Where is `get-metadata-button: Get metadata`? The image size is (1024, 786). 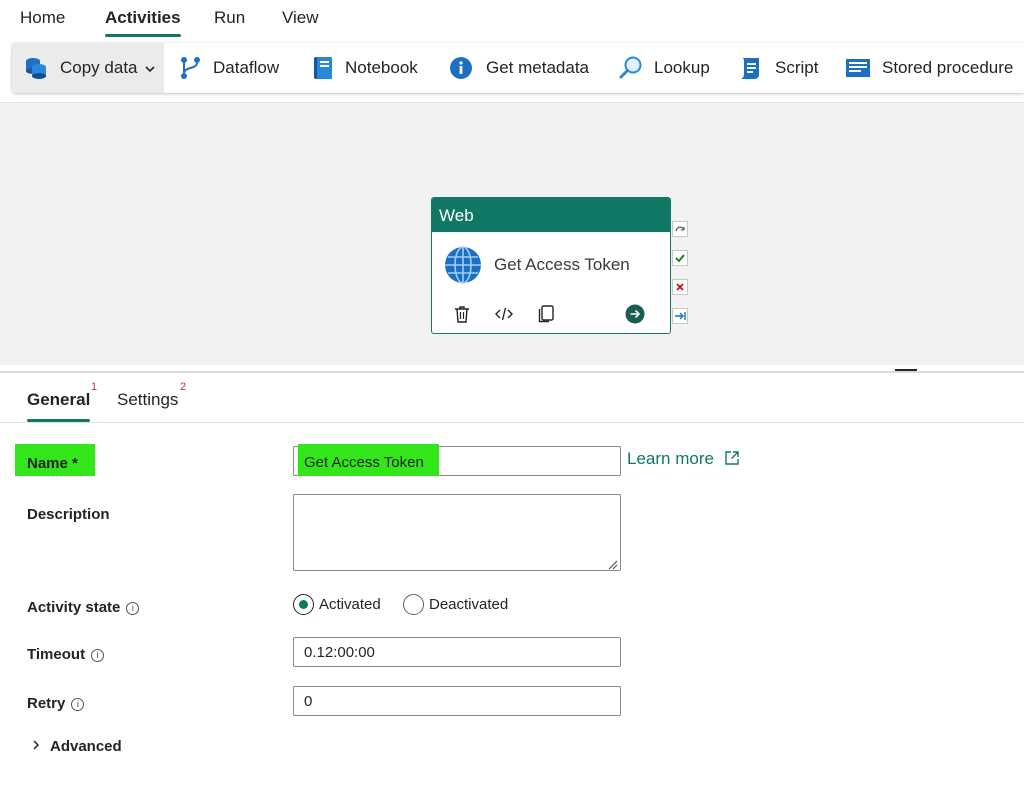 get-metadata-button: Get metadata is located at coordinates (518, 68).